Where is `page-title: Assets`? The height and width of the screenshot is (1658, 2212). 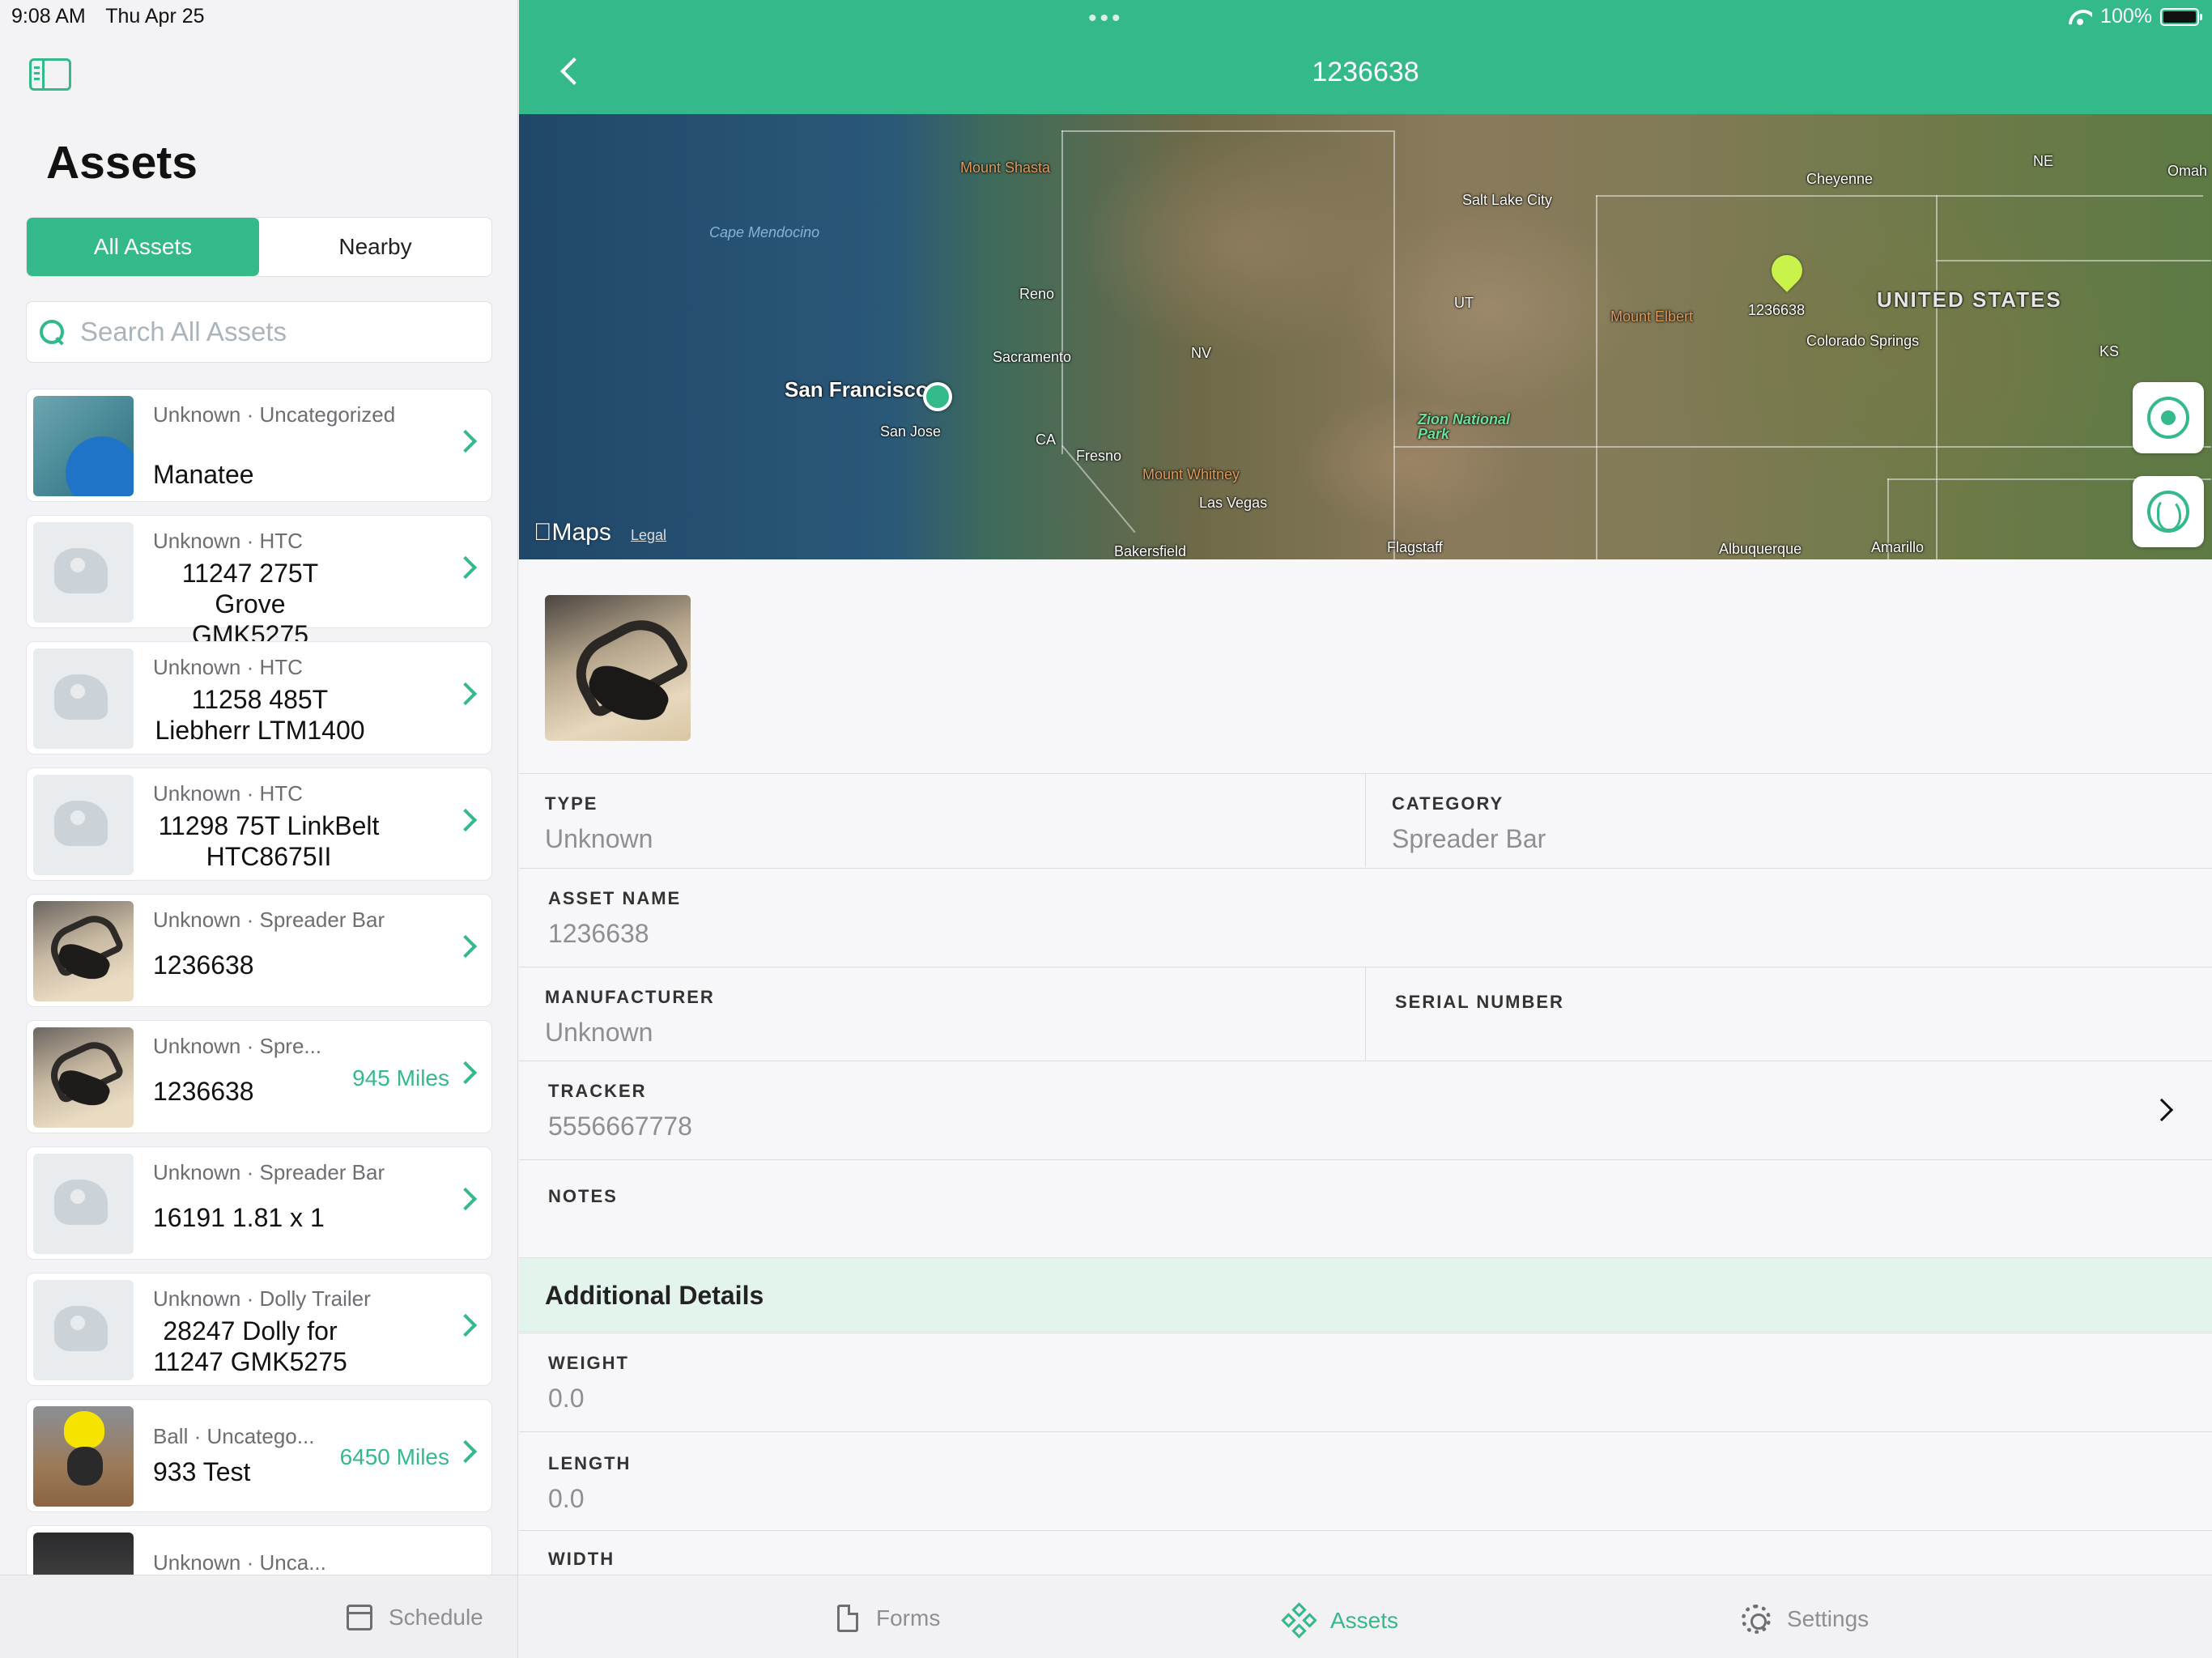
page-title: Assets is located at coordinates (122, 163).